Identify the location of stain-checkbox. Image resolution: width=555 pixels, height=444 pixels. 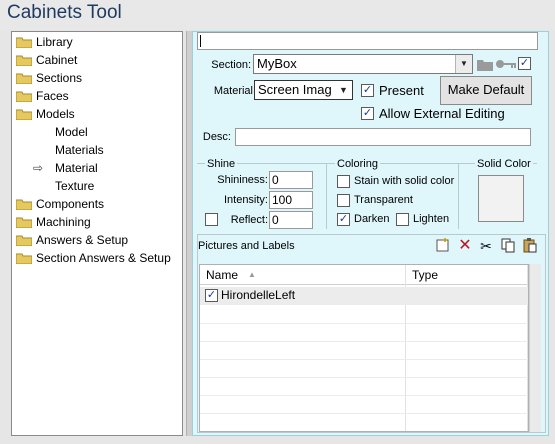
(343, 181).